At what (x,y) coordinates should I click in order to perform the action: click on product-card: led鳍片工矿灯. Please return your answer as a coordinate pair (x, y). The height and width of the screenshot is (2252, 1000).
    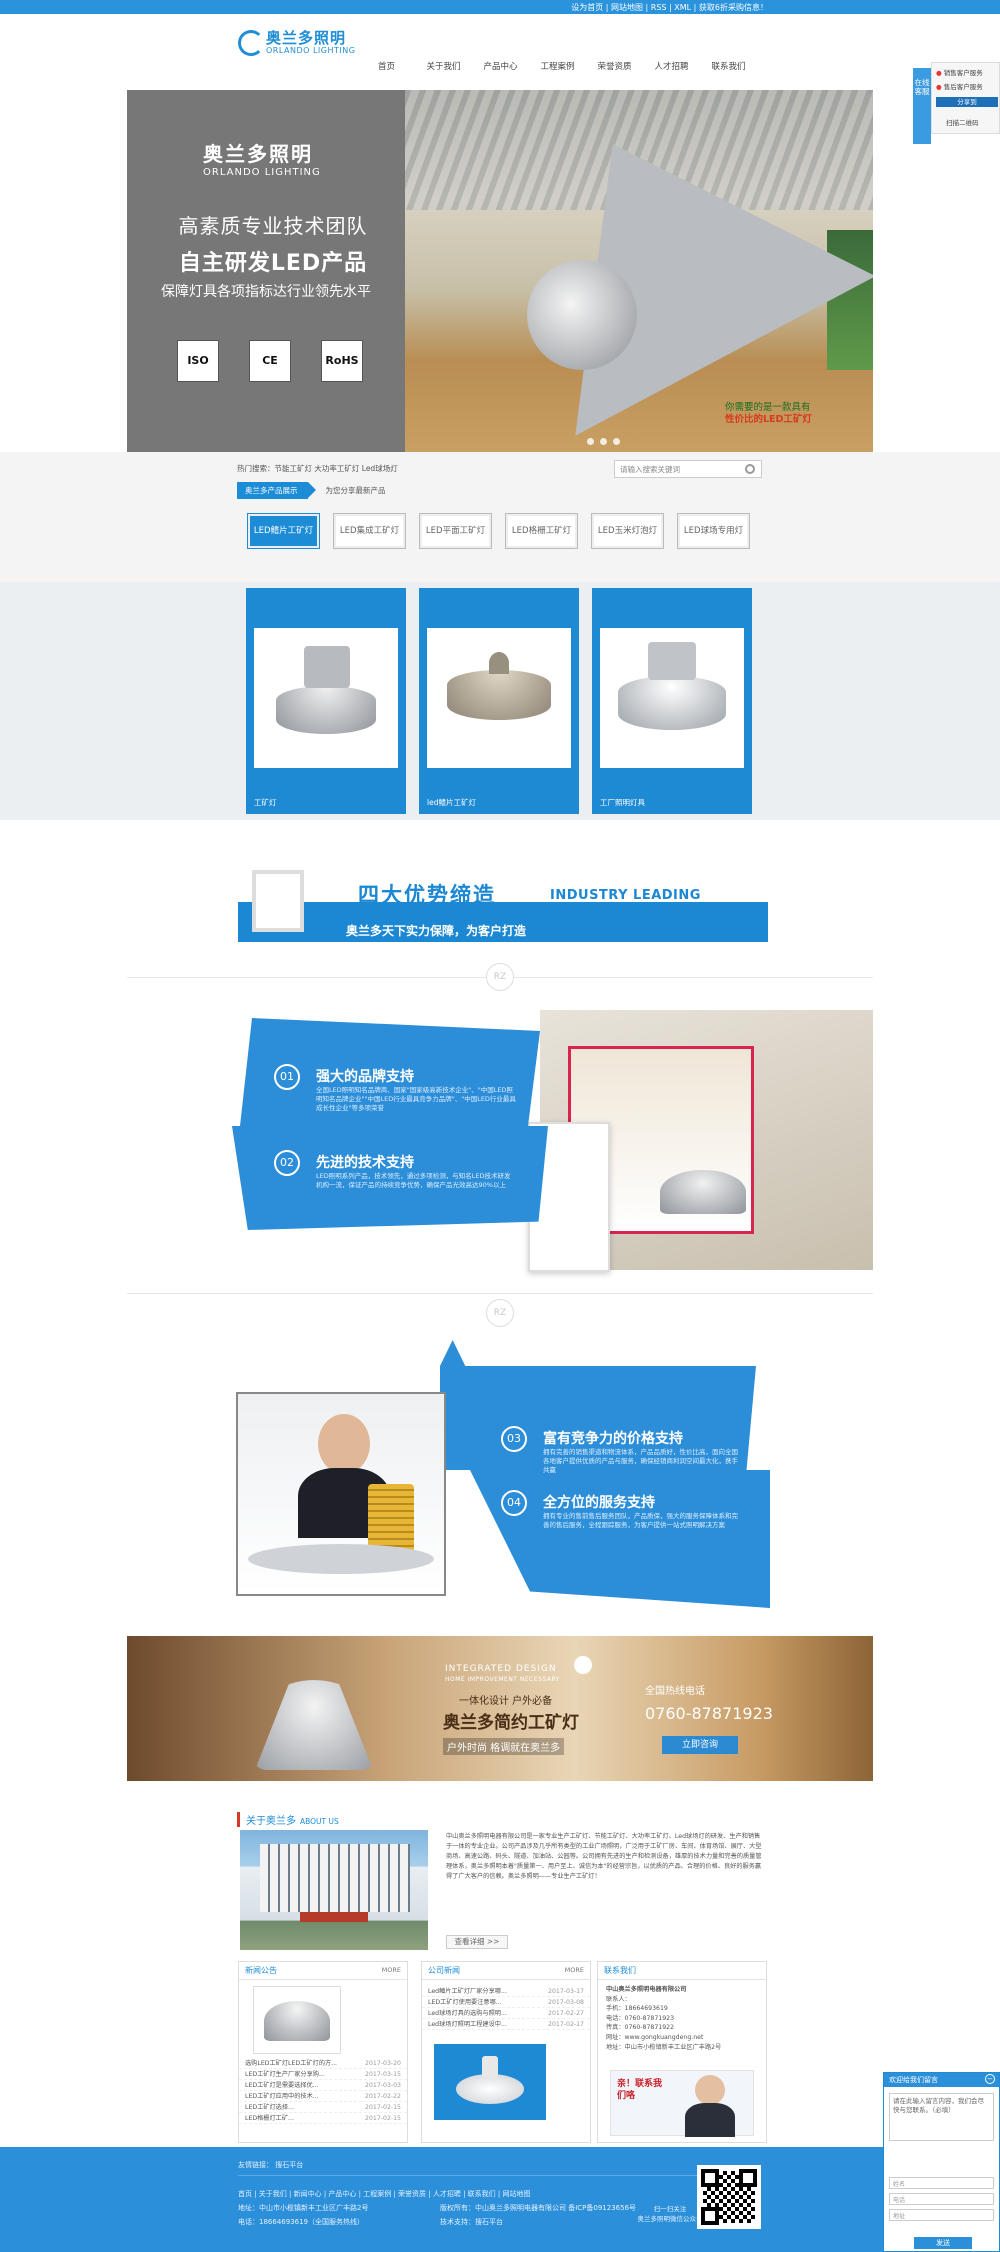
    Looking at the image, I should click on (499, 701).